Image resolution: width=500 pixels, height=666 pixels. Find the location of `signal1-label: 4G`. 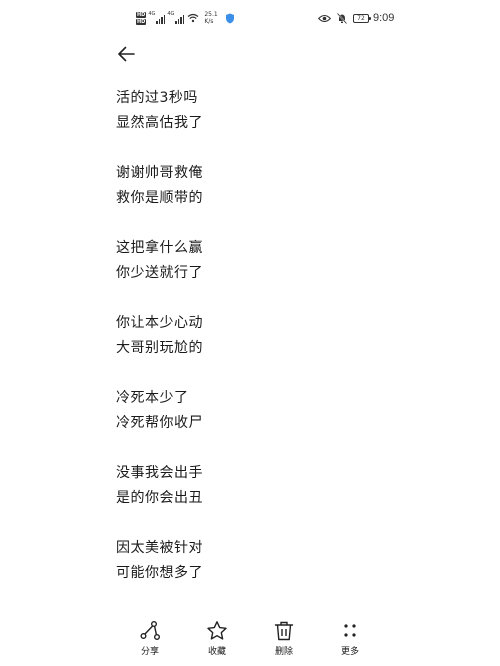

signal1-label: 4G is located at coordinates (152, 13).